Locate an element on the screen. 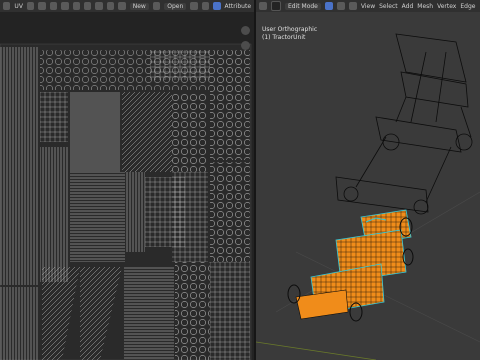 The width and height of the screenshot is (480, 360). vertex-select-mode-icon is located at coordinates (328, 6).